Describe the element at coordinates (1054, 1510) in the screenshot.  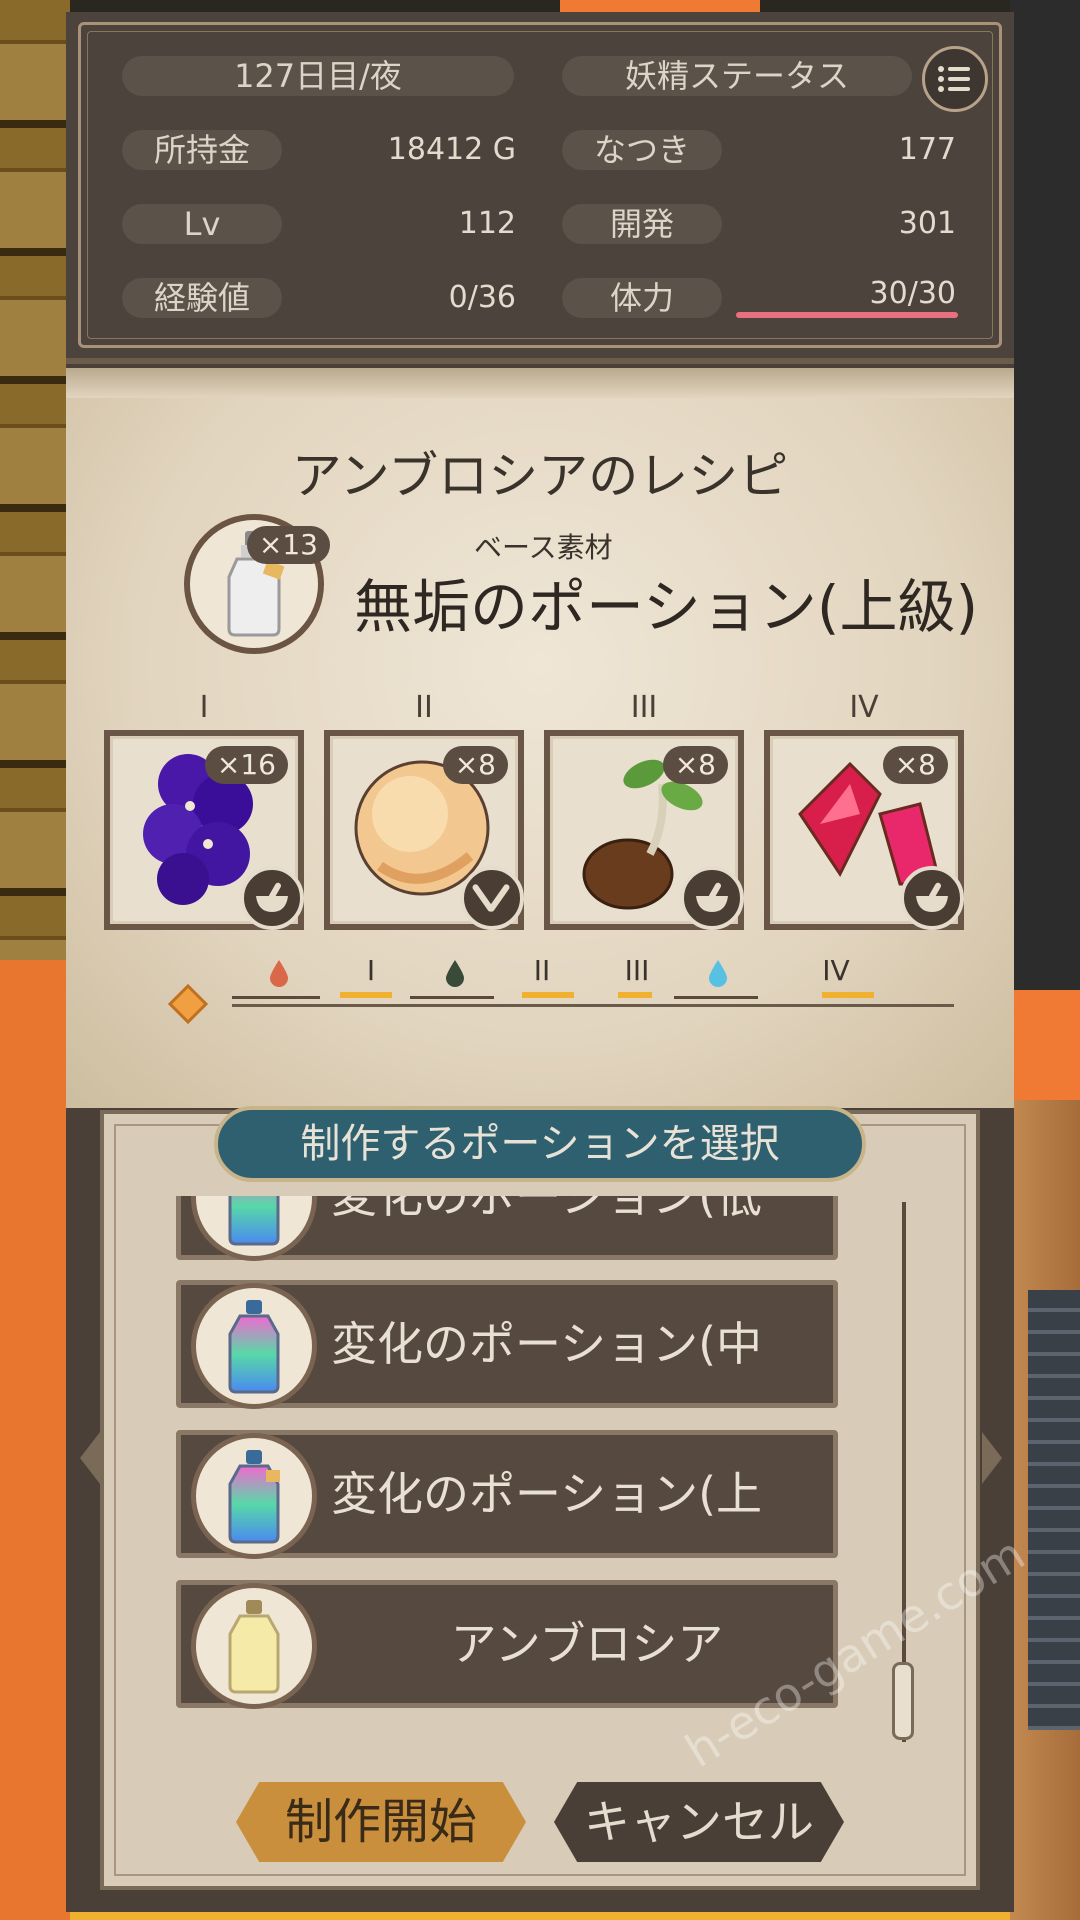
I see `background-laptop-keyboard` at that location.